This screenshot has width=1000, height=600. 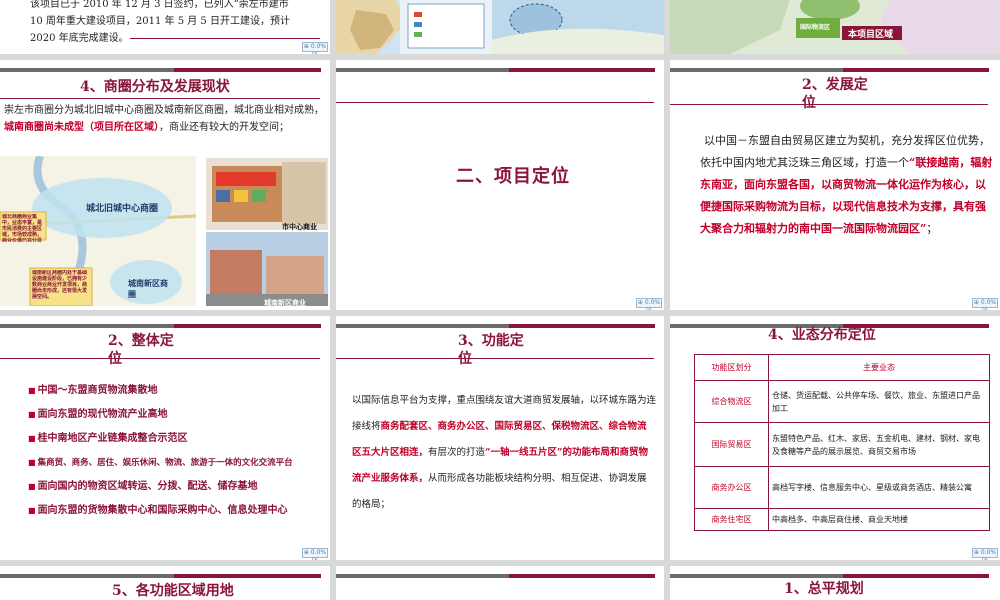 What do you see at coordinates (155, 87) in the screenshot?
I see `slide-title: 4、商圈分布及发展现状` at bounding box center [155, 87].